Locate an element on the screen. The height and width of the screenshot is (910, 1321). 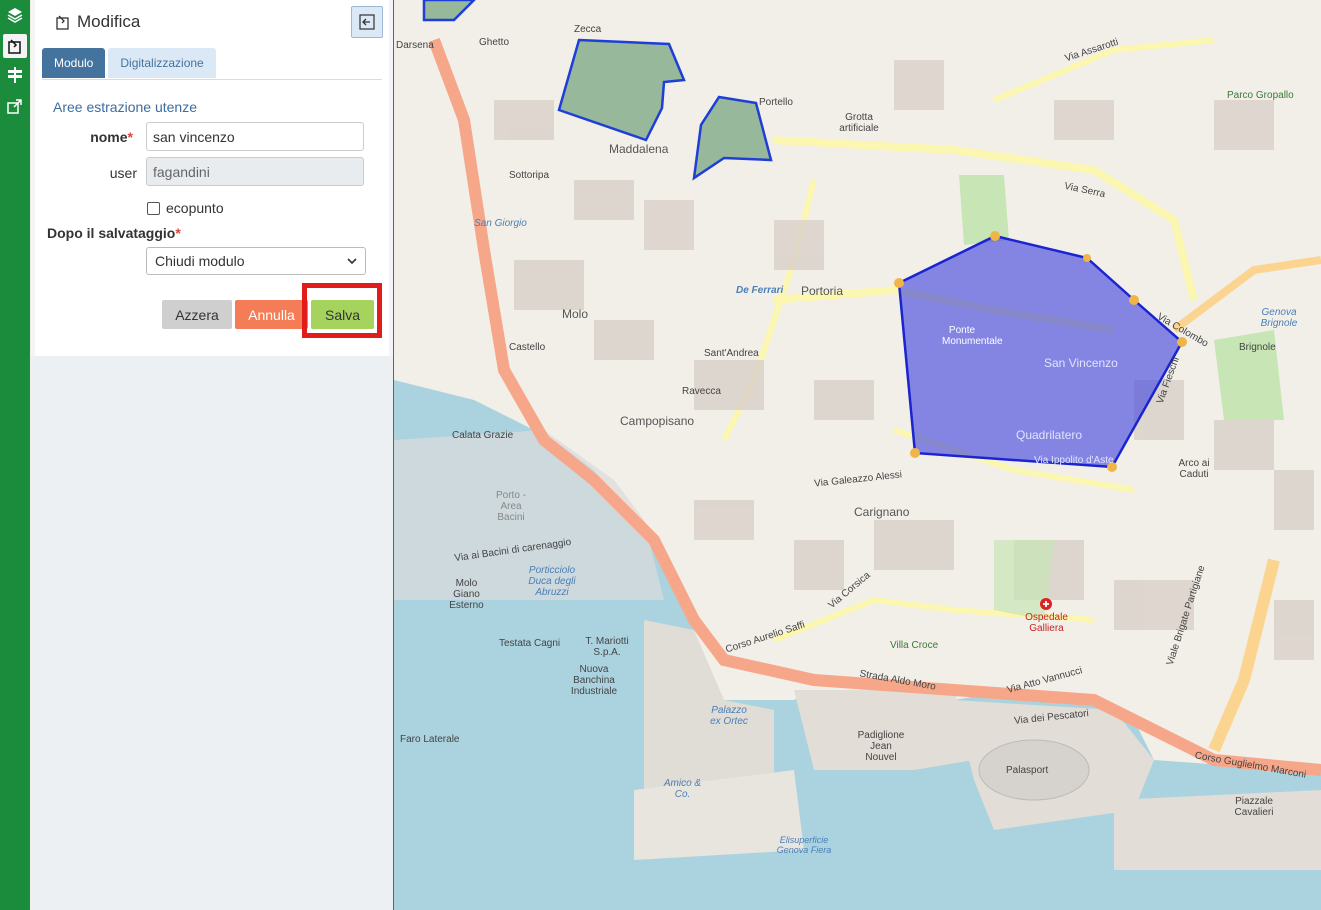
map-label: Molo is located at coordinates (575, 314).